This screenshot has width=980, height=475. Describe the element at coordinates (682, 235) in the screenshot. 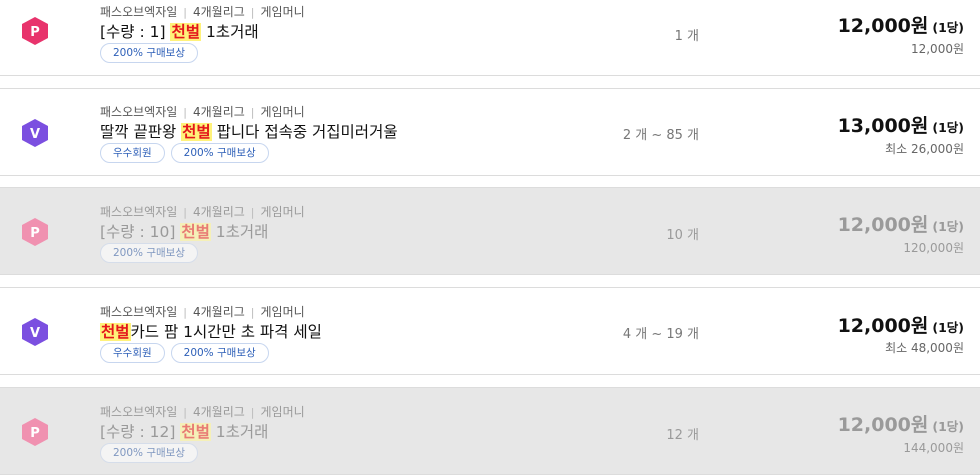

I see `listing-quantity: 10 개` at that location.